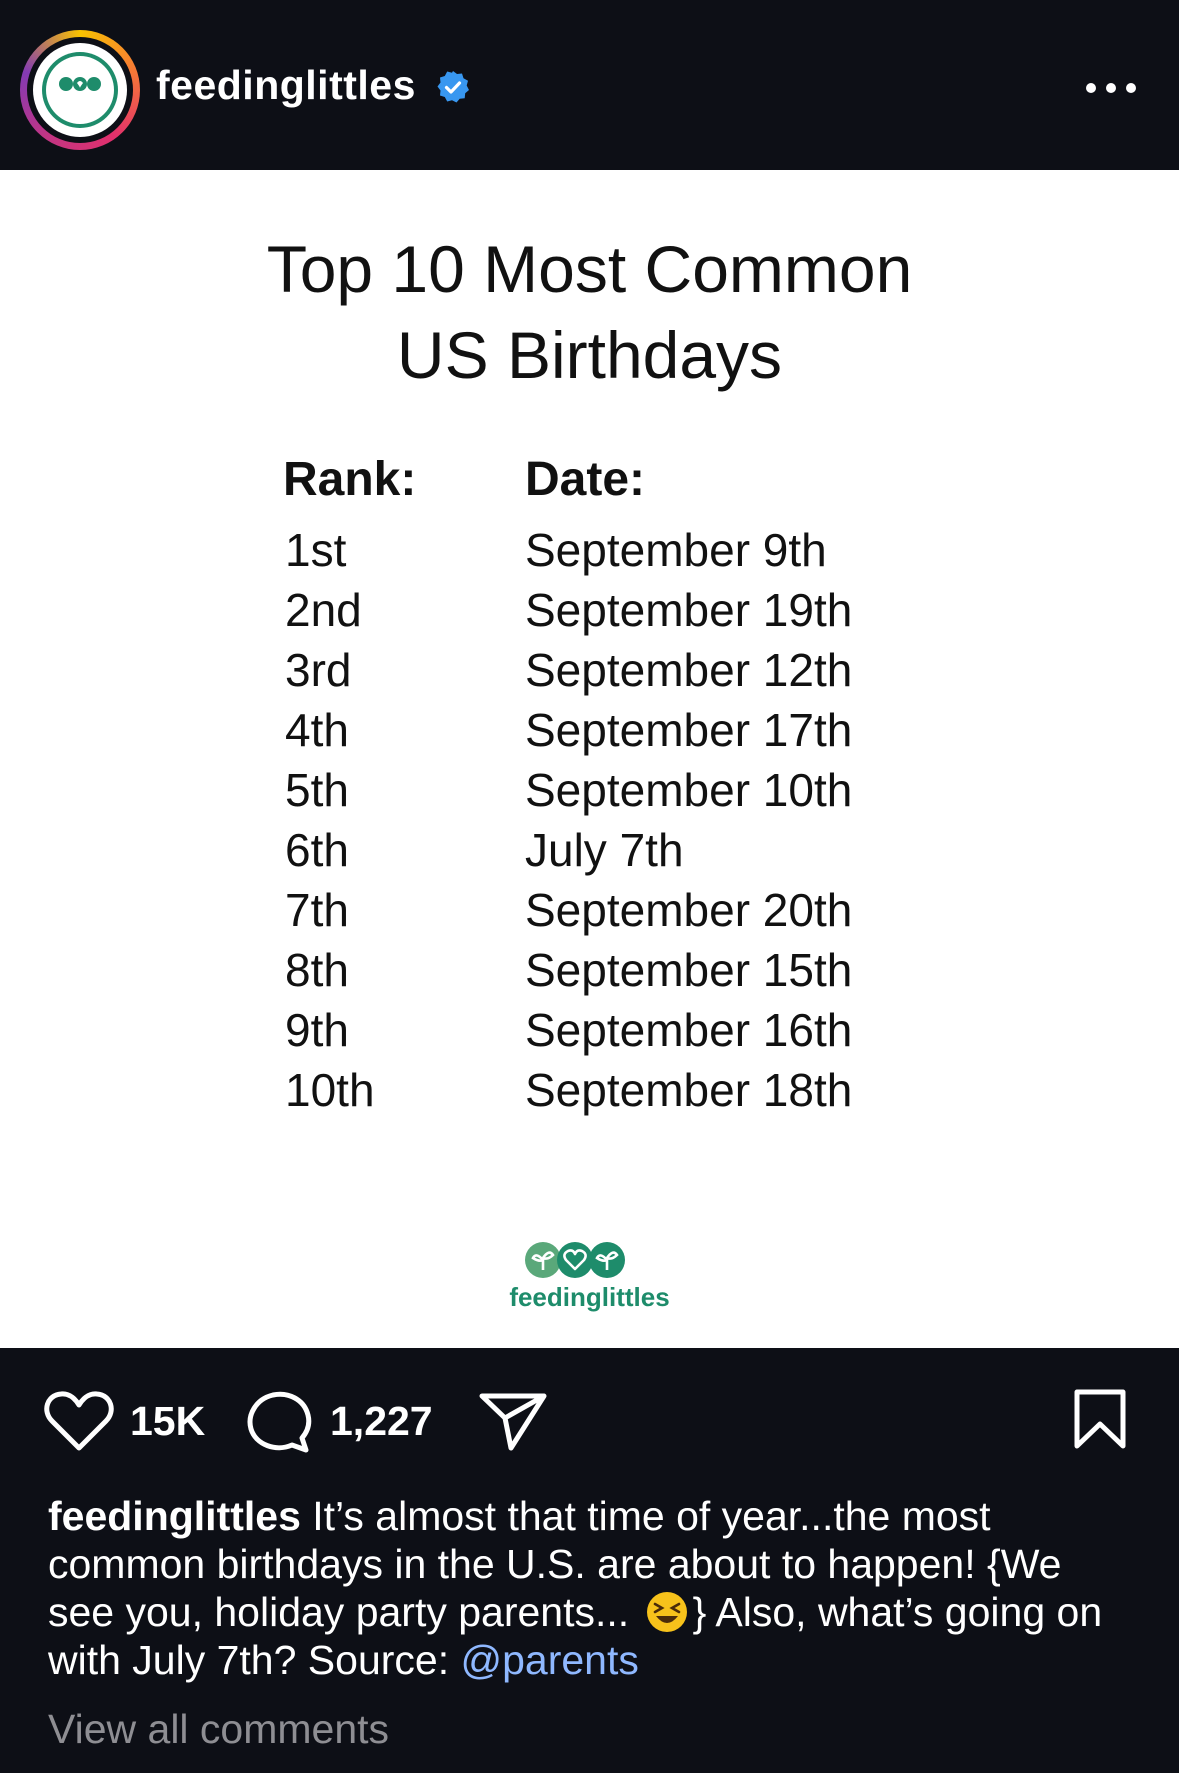 The width and height of the screenshot is (1179, 1773). I want to click on brand-logo-icon, so click(575, 1260).